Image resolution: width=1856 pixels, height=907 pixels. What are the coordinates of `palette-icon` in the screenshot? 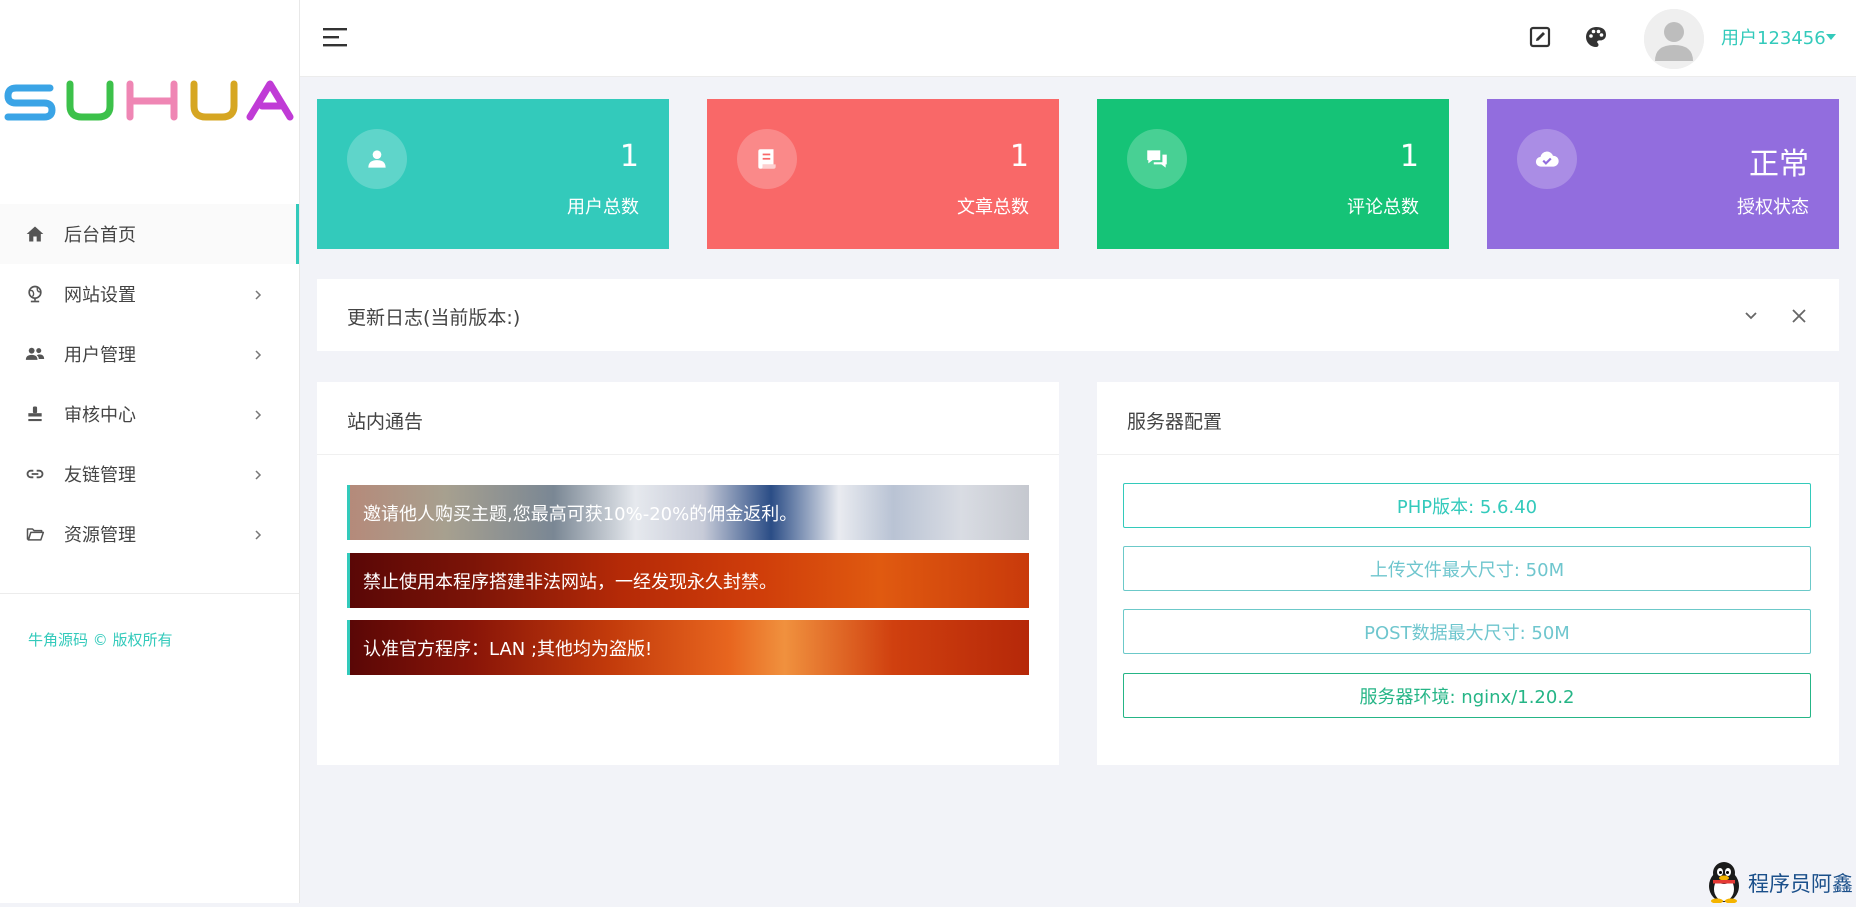 It's located at (1596, 37).